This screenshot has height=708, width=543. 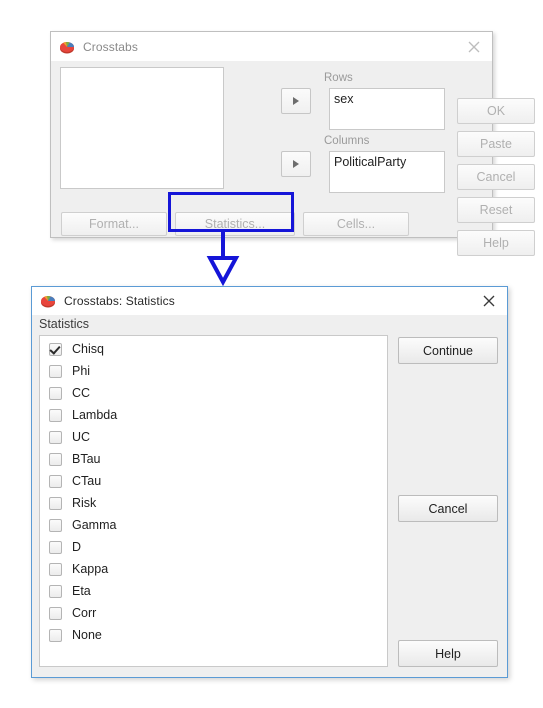 What do you see at coordinates (86, 459) in the screenshot?
I see `list-item-label: BTau` at bounding box center [86, 459].